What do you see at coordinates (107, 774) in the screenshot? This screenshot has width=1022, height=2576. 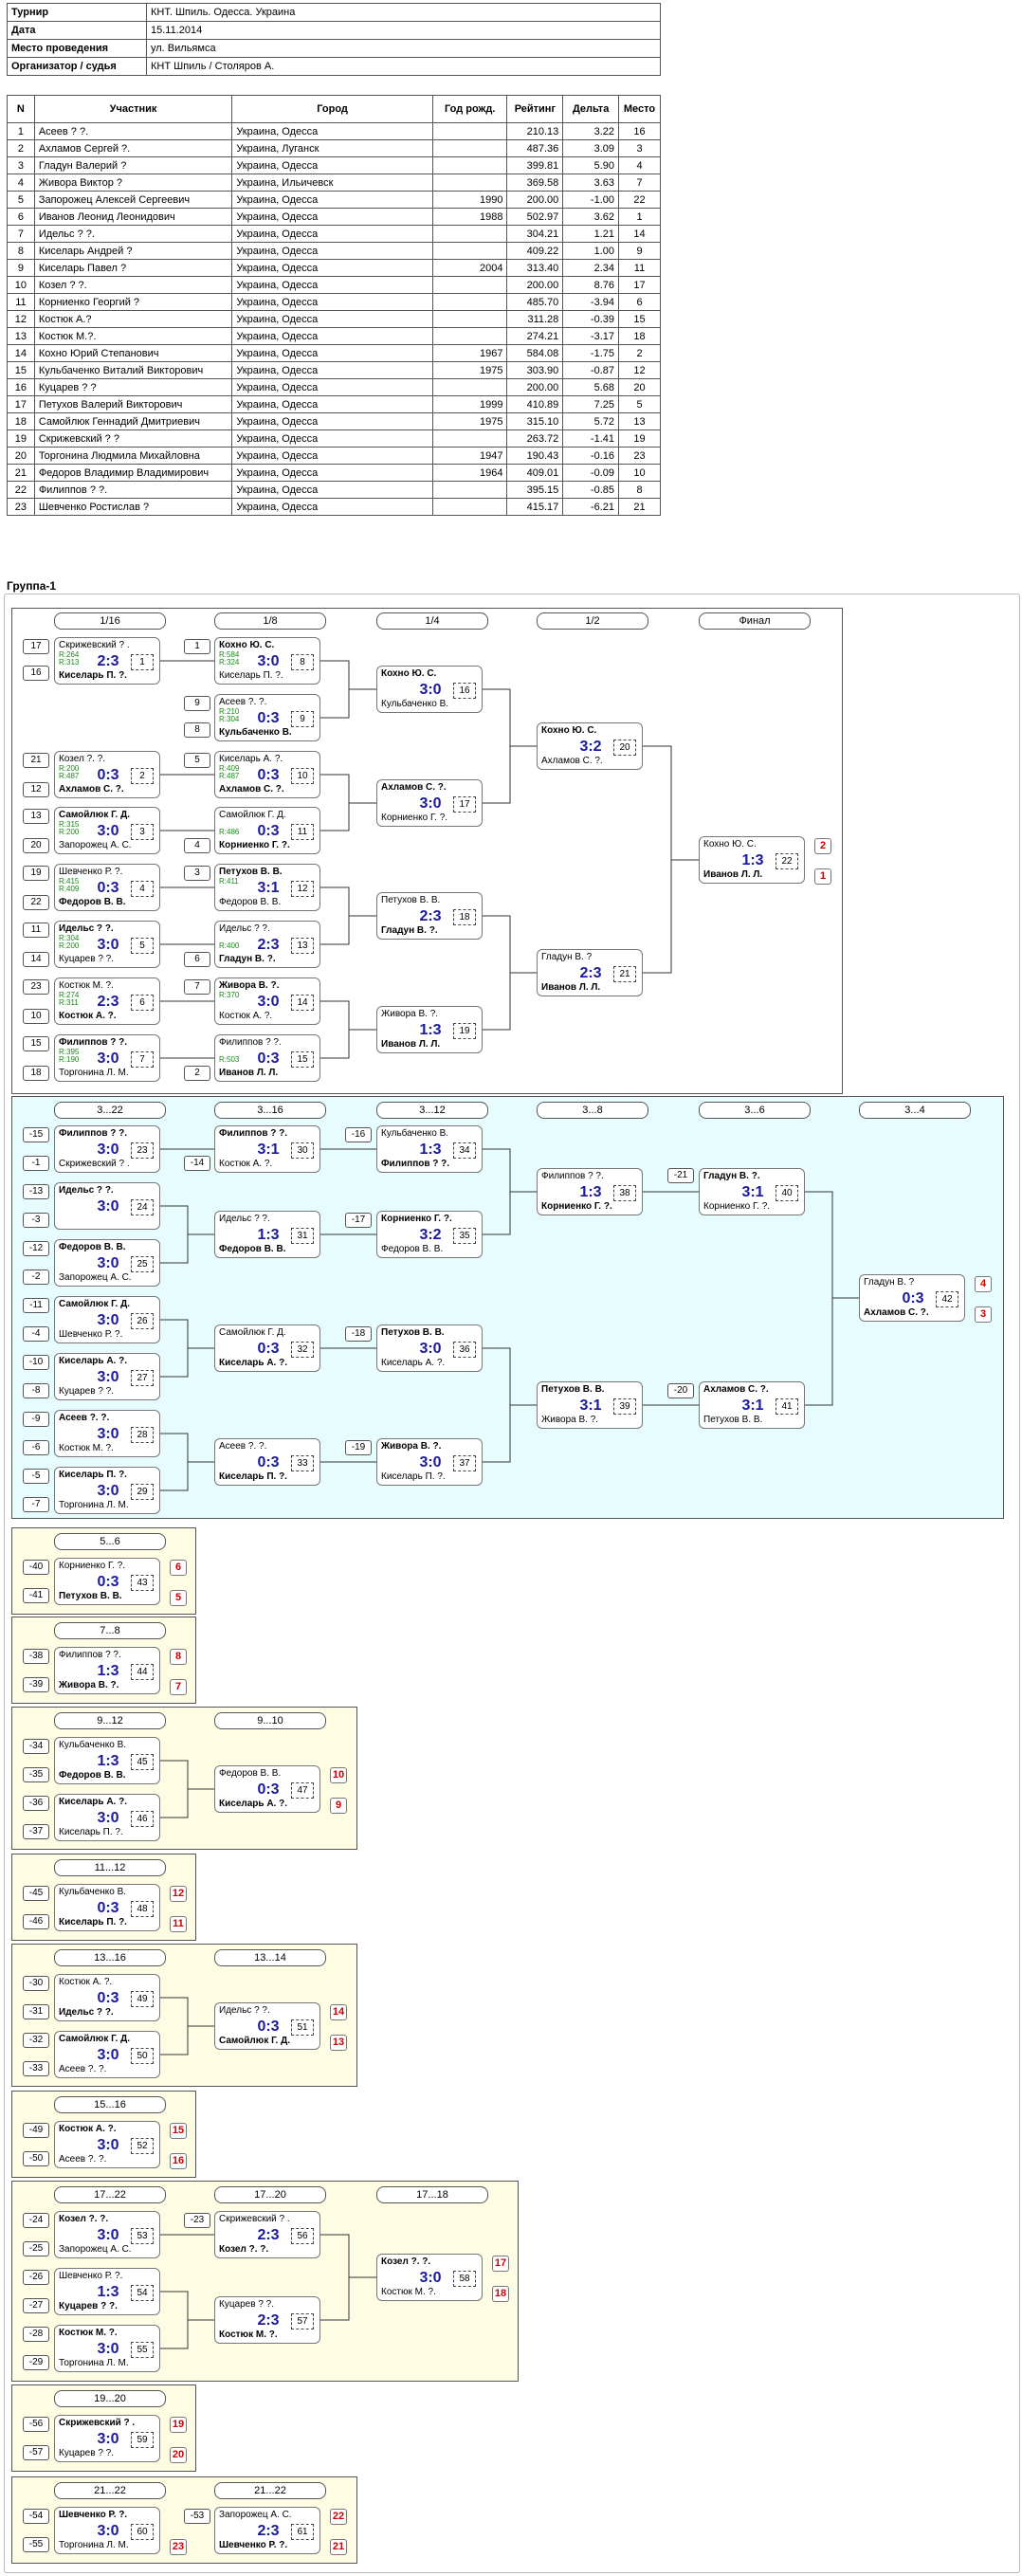 I see `match-box: Козел ?. ?. 0:3 Ахламов С. ?. 2 R:200 R:487` at bounding box center [107, 774].